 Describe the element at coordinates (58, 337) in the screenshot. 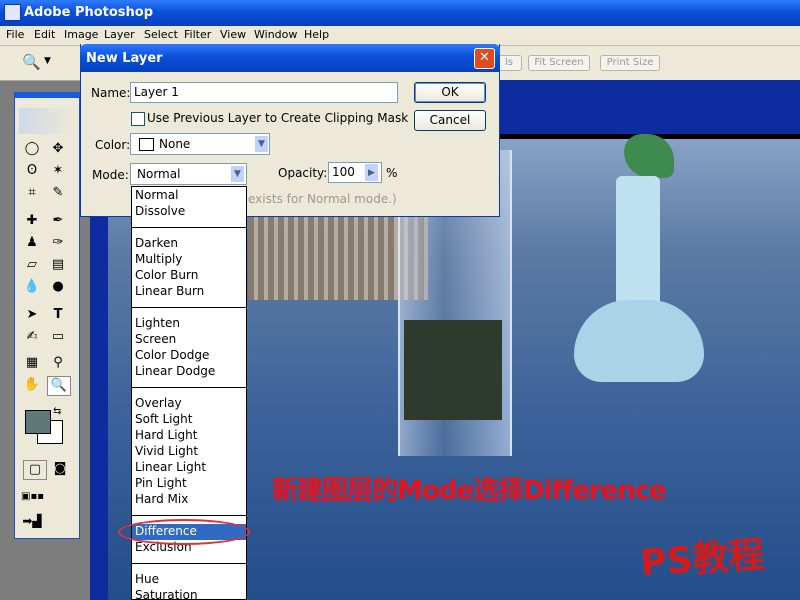

I see `shape-tool-icon: ▭` at that location.